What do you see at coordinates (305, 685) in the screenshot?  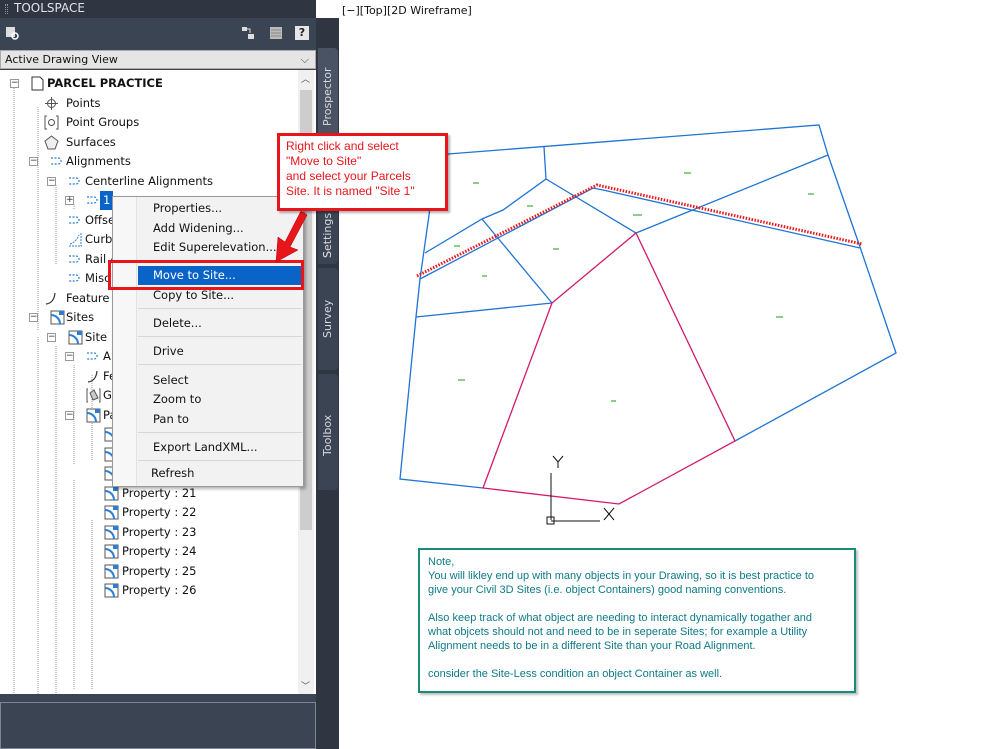 I see `scroll-down-icon: ﹀` at bounding box center [305, 685].